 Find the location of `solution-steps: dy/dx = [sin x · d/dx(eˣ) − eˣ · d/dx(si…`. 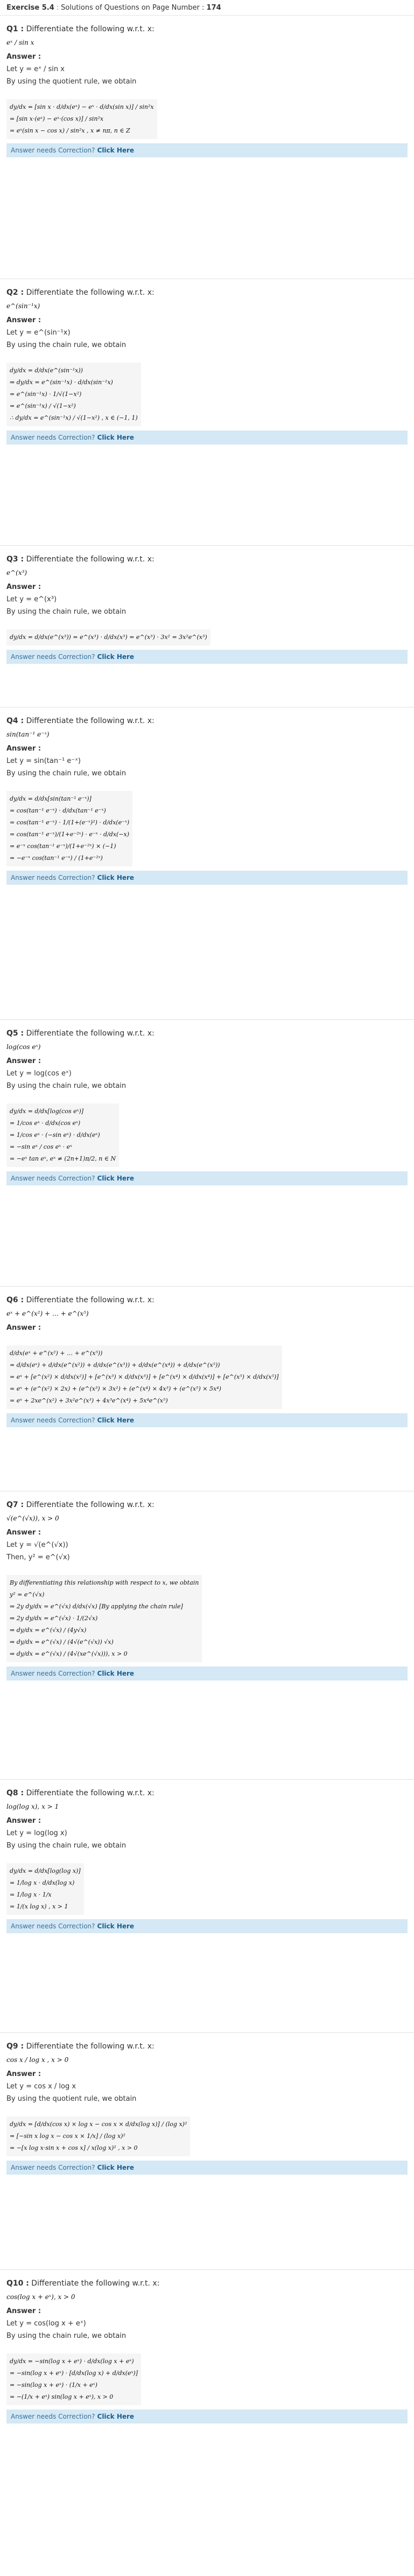

solution-steps: dy/dx = [sin x · d/dx(eˣ) − eˣ · d/dx(si… is located at coordinates (81, 119).